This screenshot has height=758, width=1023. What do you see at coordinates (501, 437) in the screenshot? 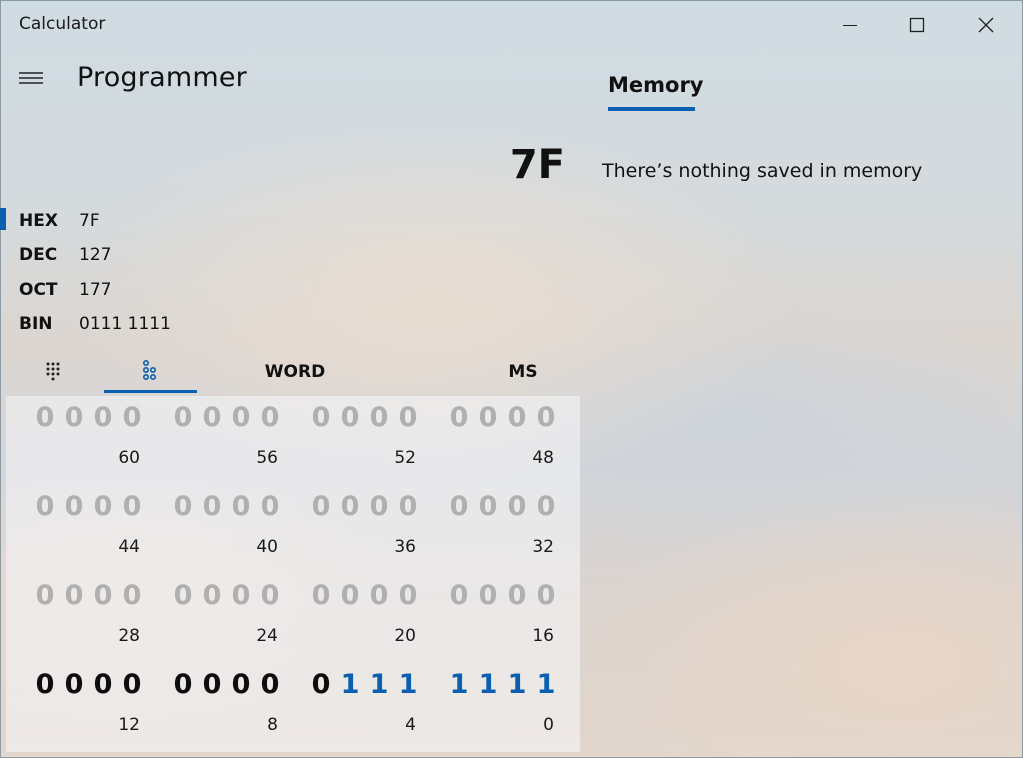
I see `bit-group: 0 0 0 0 48` at bounding box center [501, 437].